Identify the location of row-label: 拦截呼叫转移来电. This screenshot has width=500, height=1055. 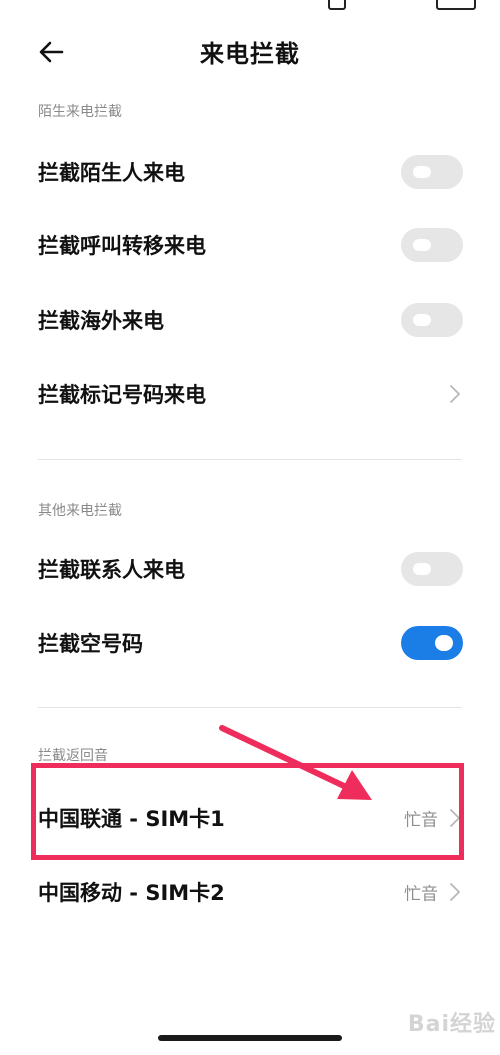
(122, 246).